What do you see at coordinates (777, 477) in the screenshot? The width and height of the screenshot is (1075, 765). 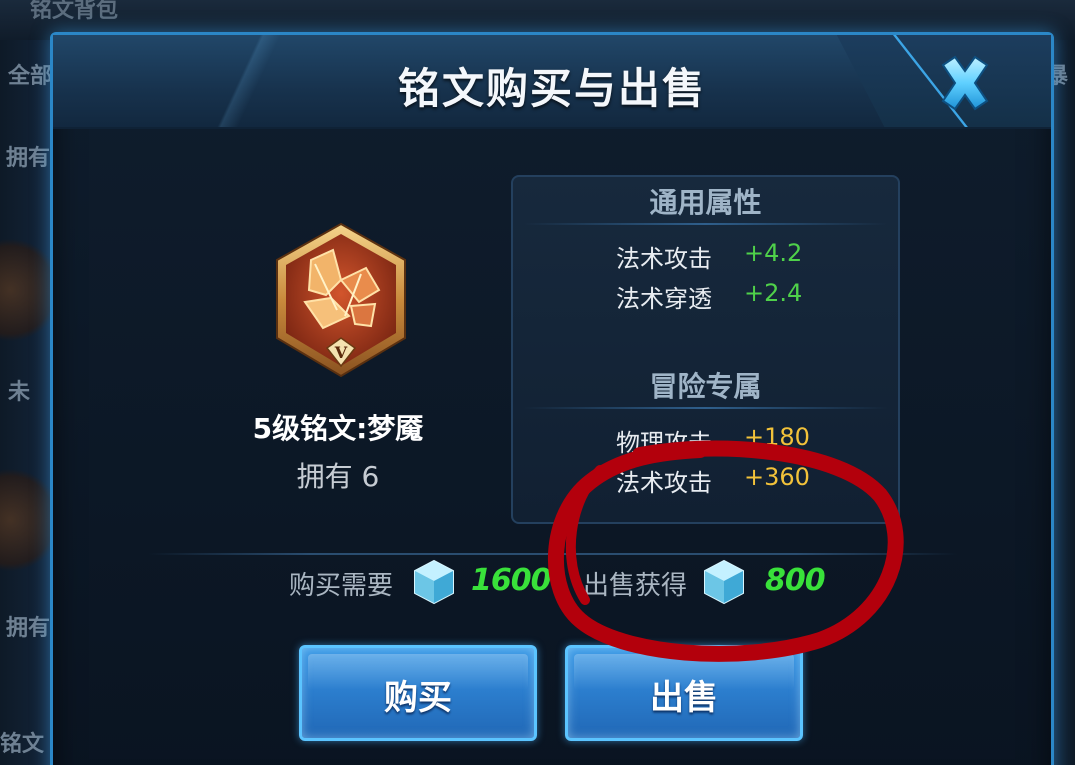 I see `stat-value: +360` at bounding box center [777, 477].